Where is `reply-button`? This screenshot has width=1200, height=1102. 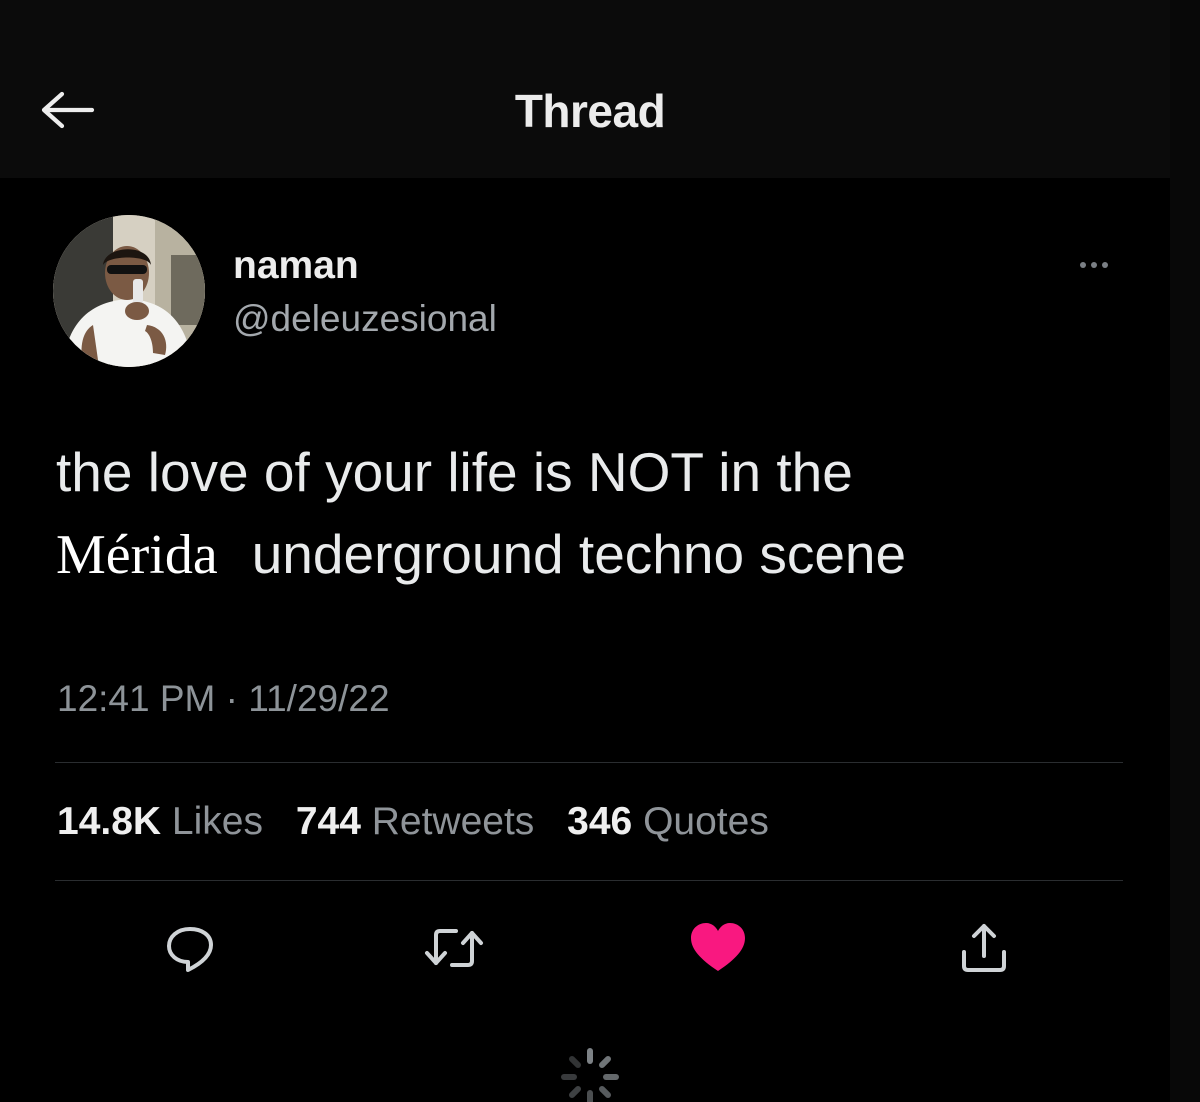
reply-button is located at coordinates (190, 948).